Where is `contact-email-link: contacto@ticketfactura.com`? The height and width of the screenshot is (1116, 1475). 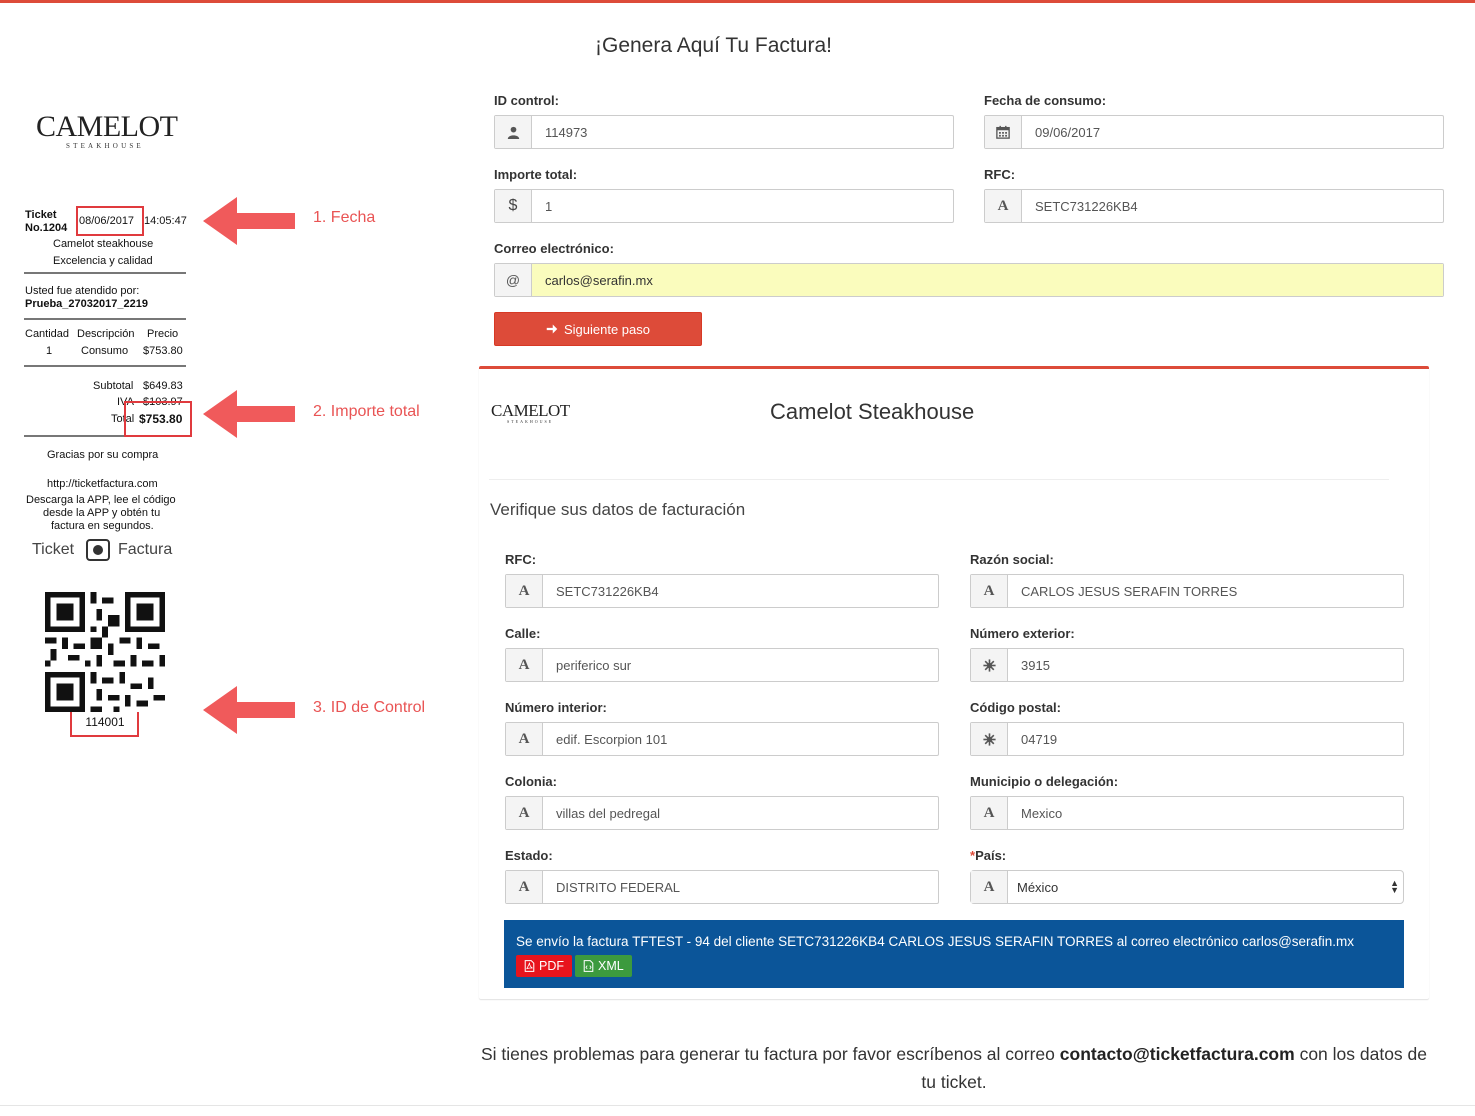 contact-email-link: contacto@ticketfactura.com is located at coordinates (1177, 1054).